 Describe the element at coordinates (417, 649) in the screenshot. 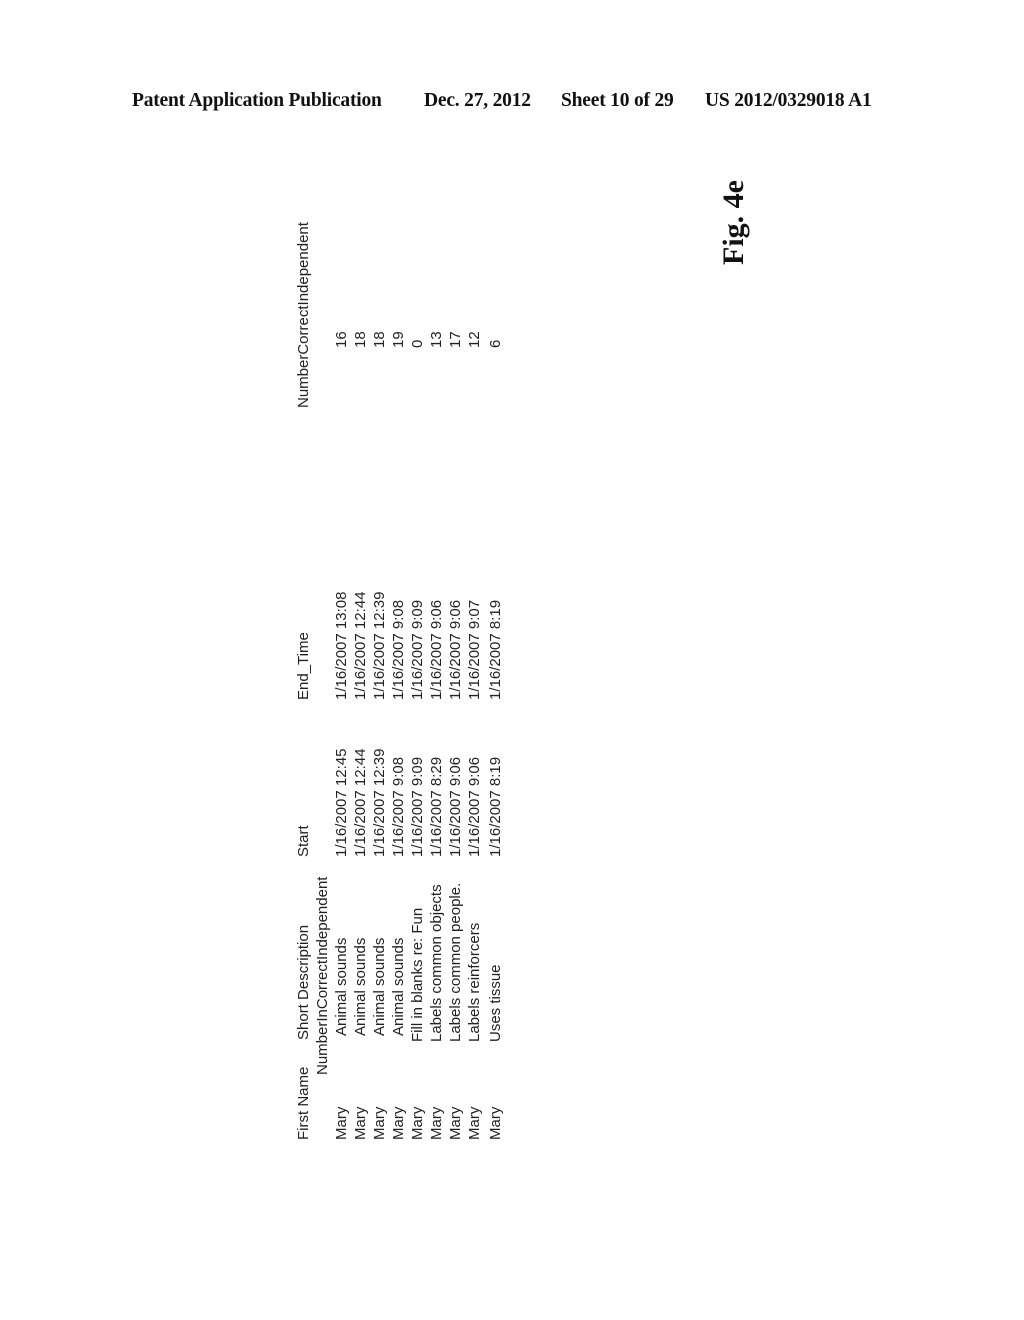

I see `cell-end-time: 1/16/2007 9:09` at that location.